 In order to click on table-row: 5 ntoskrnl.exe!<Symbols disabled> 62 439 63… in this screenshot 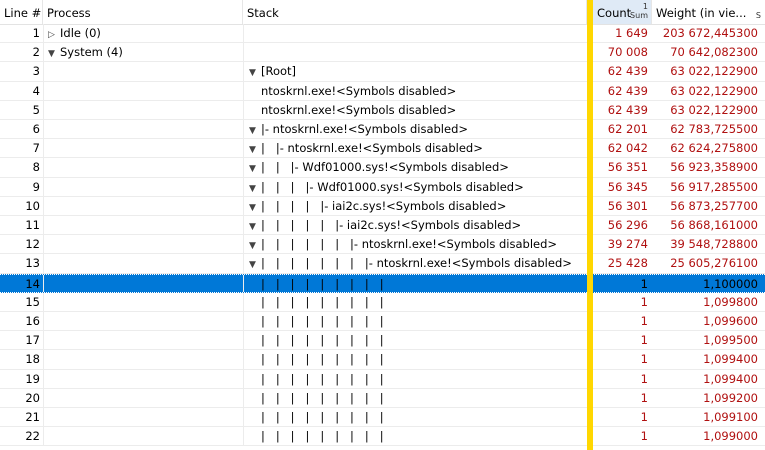, I will do `click(382, 110)`.